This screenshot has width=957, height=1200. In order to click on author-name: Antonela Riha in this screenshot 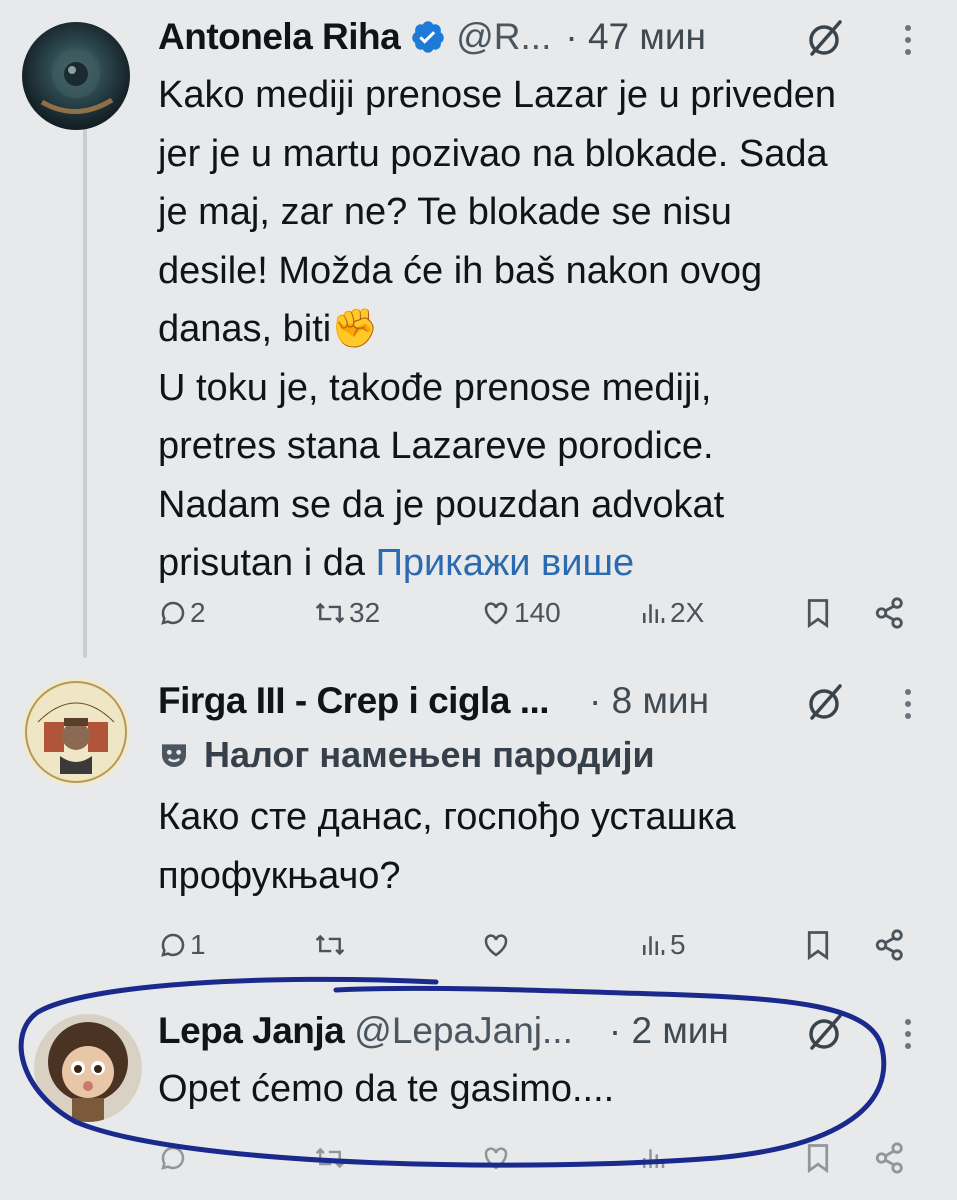, I will do `click(279, 37)`.